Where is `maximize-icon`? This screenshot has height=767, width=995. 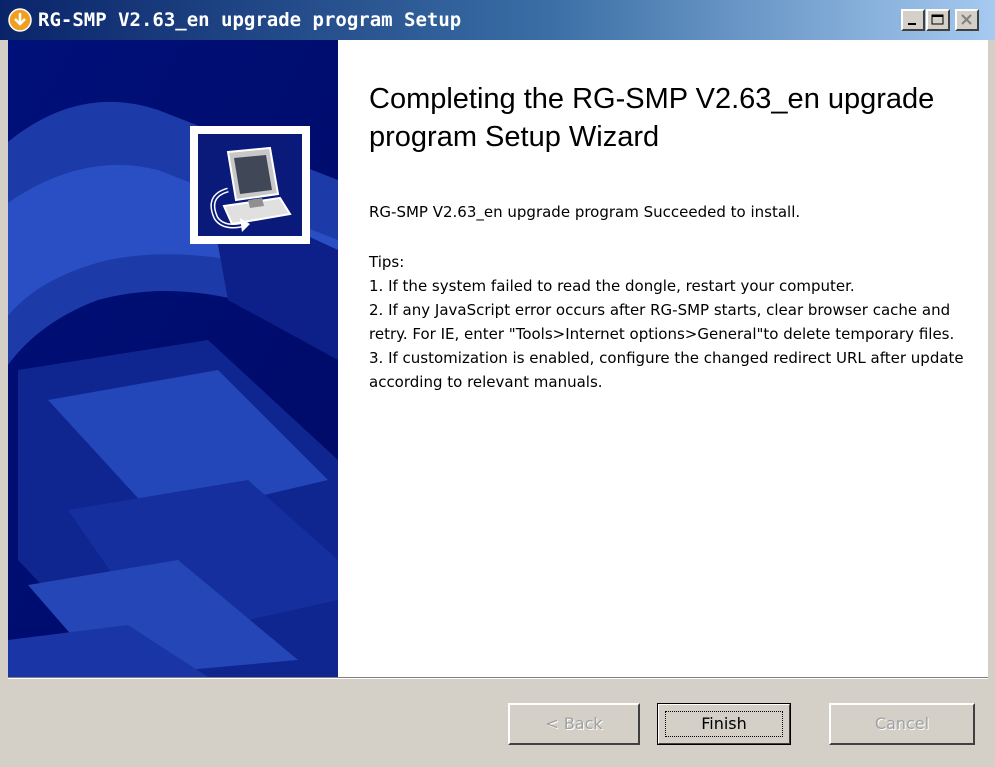
maximize-icon is located at coordinates (938, 20).